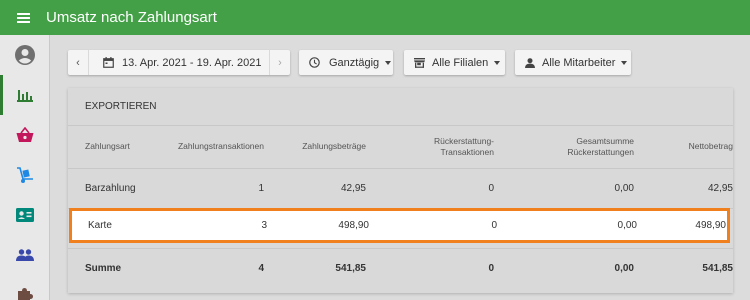 The width and height of the screenshot is (750, 300). I want to click on sidebar-item-account, so click(24, 55).